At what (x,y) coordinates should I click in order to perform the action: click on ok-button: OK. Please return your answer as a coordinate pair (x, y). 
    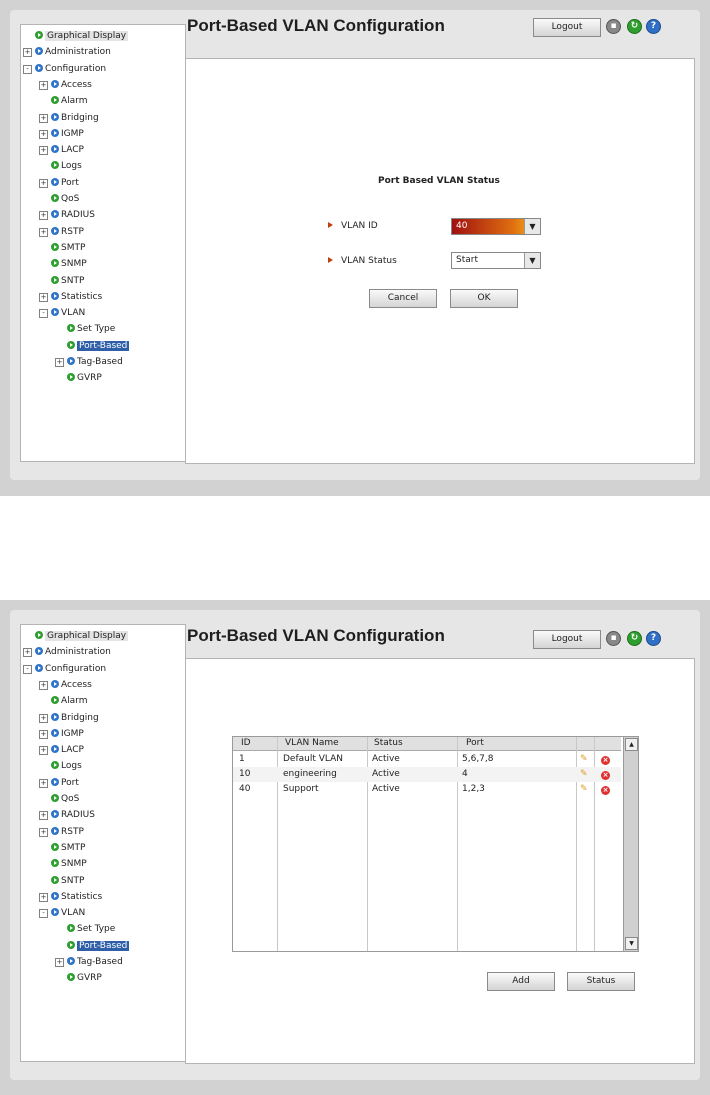
    Looking at the image, I should click on (484, 298).